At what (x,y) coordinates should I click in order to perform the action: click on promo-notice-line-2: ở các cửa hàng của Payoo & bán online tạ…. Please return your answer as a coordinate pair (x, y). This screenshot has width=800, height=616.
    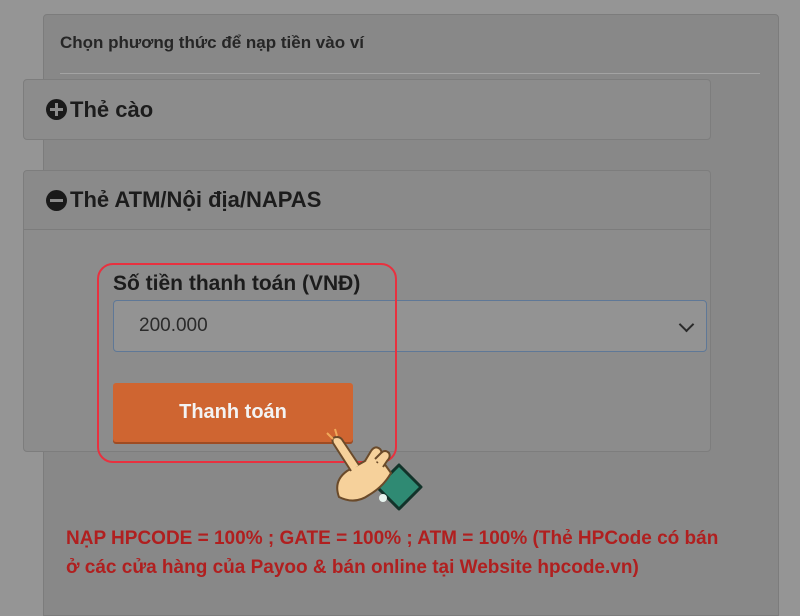
    Looking at the image, I should click on (352, 567).